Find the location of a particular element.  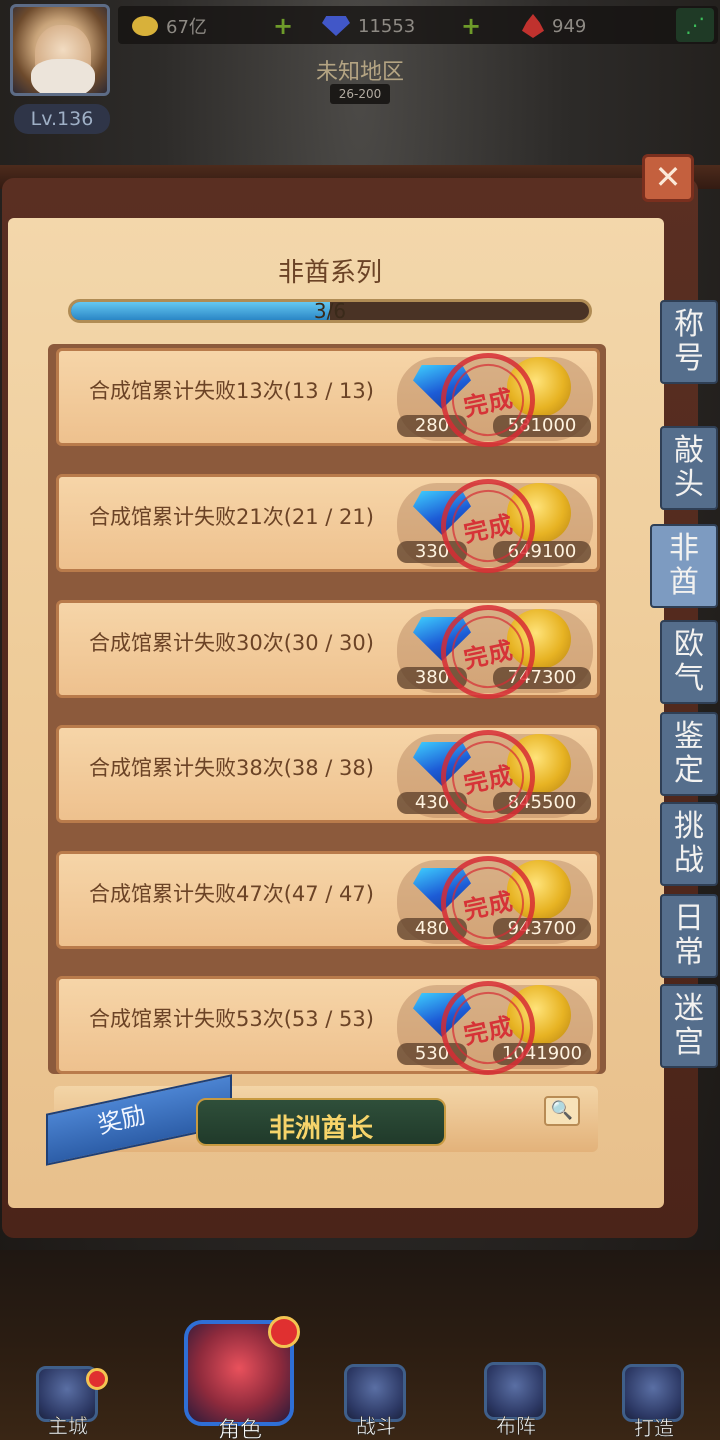

series-progress-bar: 3/6 is located at coordinates (330, 311).